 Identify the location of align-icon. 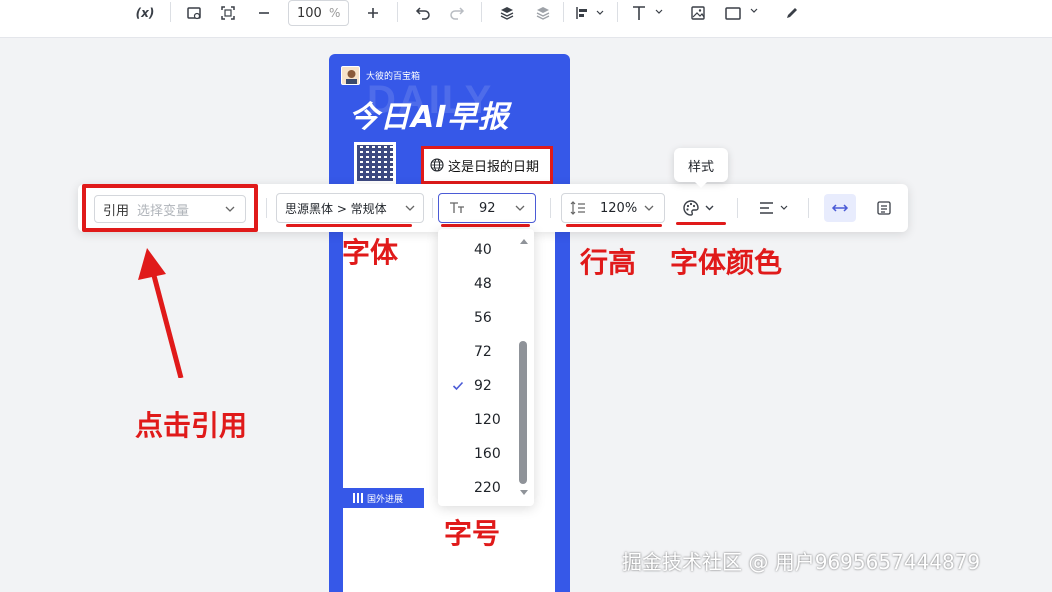
(590, 13).